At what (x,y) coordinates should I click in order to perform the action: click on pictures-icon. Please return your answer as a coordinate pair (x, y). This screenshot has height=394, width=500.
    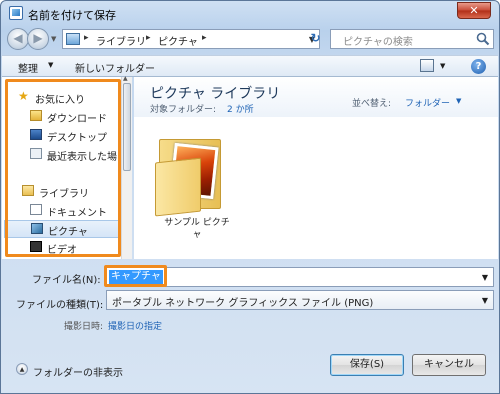
    Looking at the image, I should click on (73, 39).